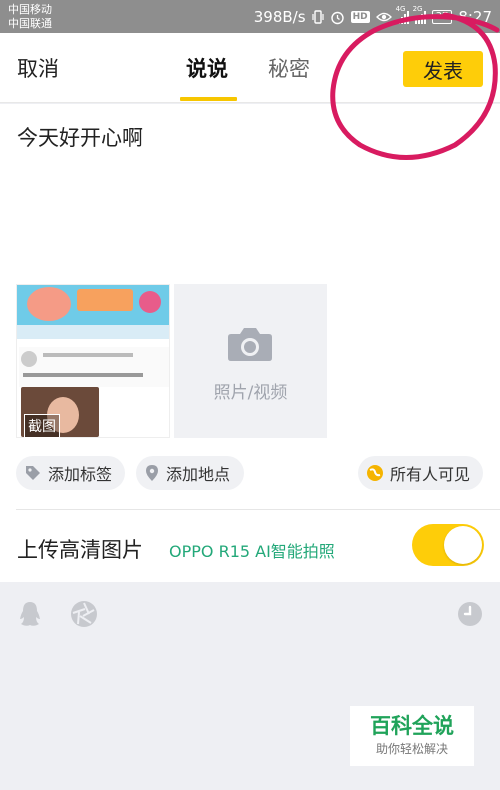 Image resolution: width=500 pixels, height=790 pixels. Describe the element at coordinates (463, 545) in the screenshot. I see `toggle-knob` at that location.